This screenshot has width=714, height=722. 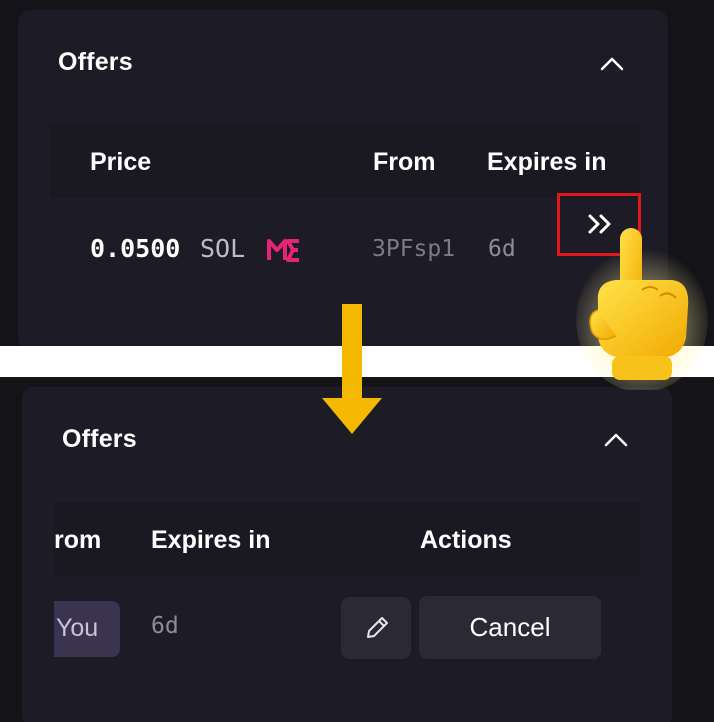 I want to click on cancel-offer-button: Cancel, so click(x=510, y=627).